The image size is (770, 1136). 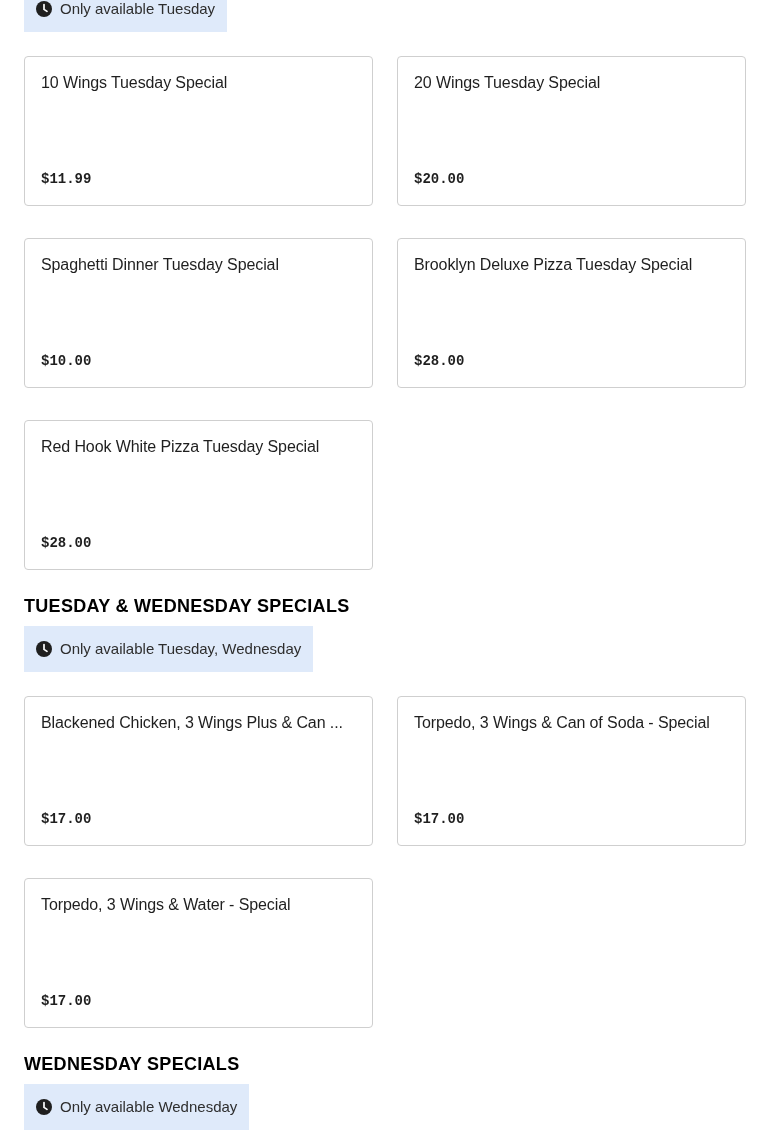 What do you see at coordinates (571, 313) in the screenshot?
I see `menu-item-card: Brooklyn Deluxe Pizza Tuesday Special $28.00` at bounding box center [571, 313].